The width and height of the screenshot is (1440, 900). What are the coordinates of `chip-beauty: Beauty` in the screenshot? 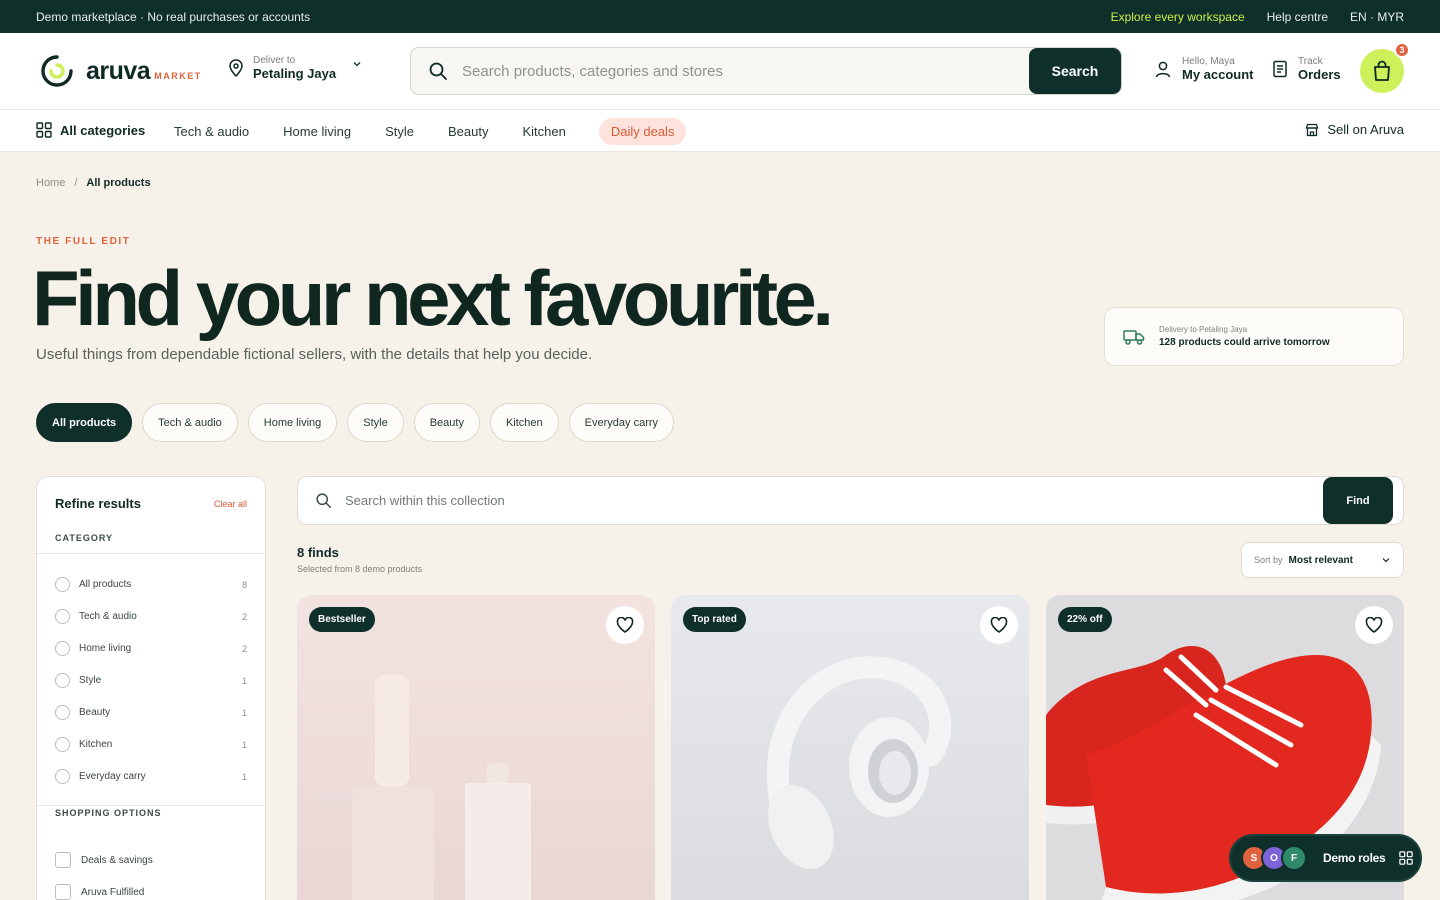 It's located at (446, 422).